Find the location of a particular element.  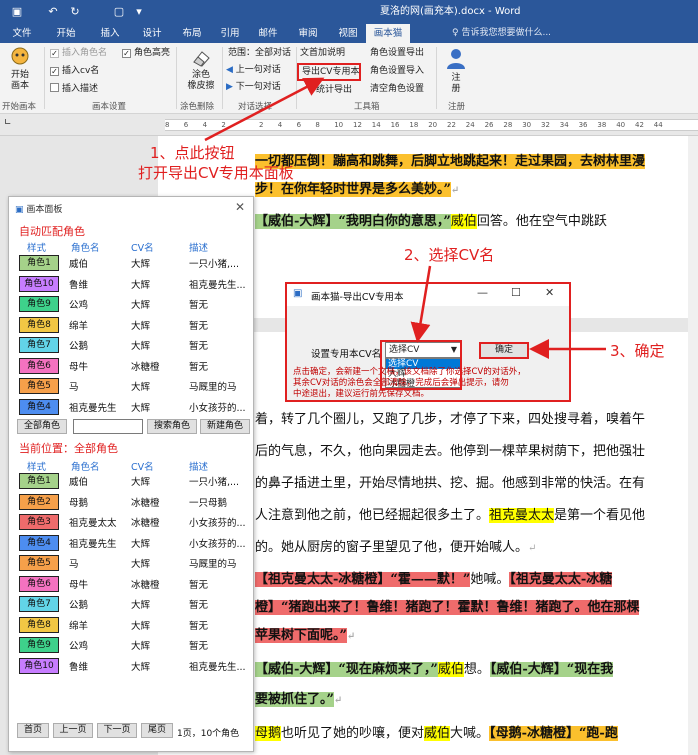

tab-layout: 布局 is located at coordinates (192, 33).